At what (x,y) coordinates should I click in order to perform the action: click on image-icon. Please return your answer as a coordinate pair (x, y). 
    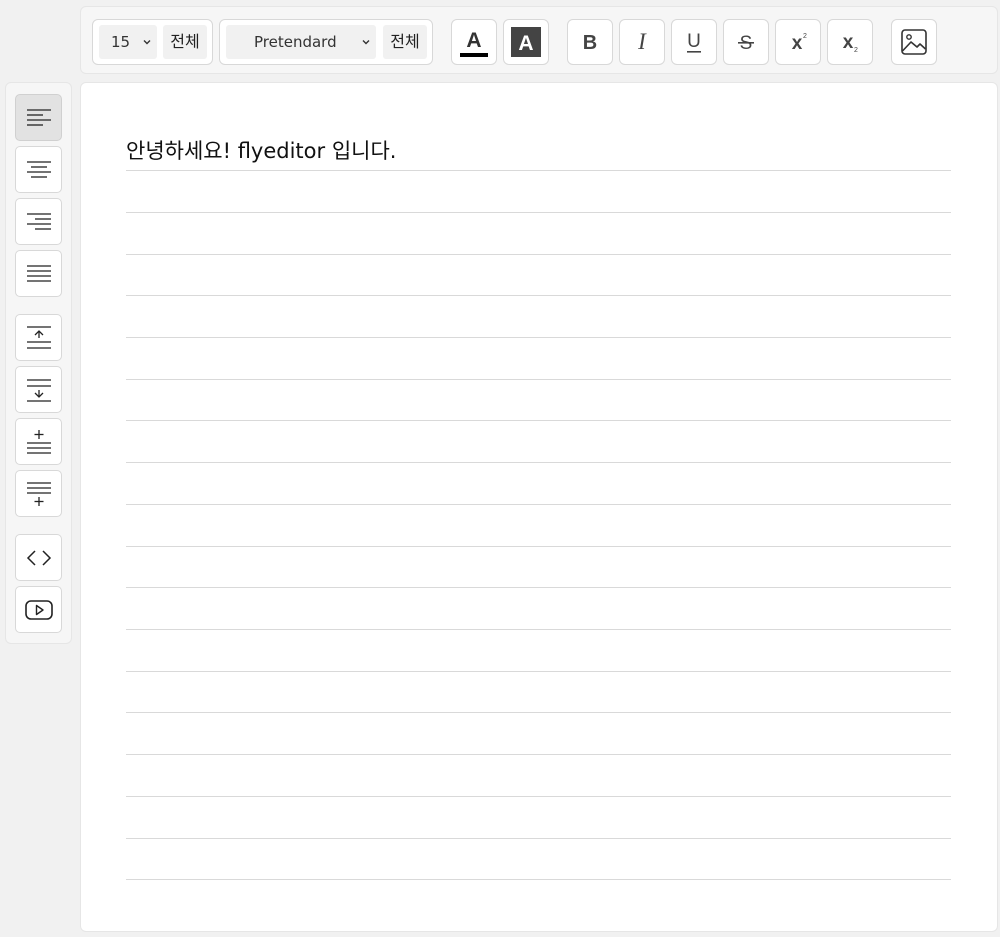
    Looking at the image, I should click on (914, 42).